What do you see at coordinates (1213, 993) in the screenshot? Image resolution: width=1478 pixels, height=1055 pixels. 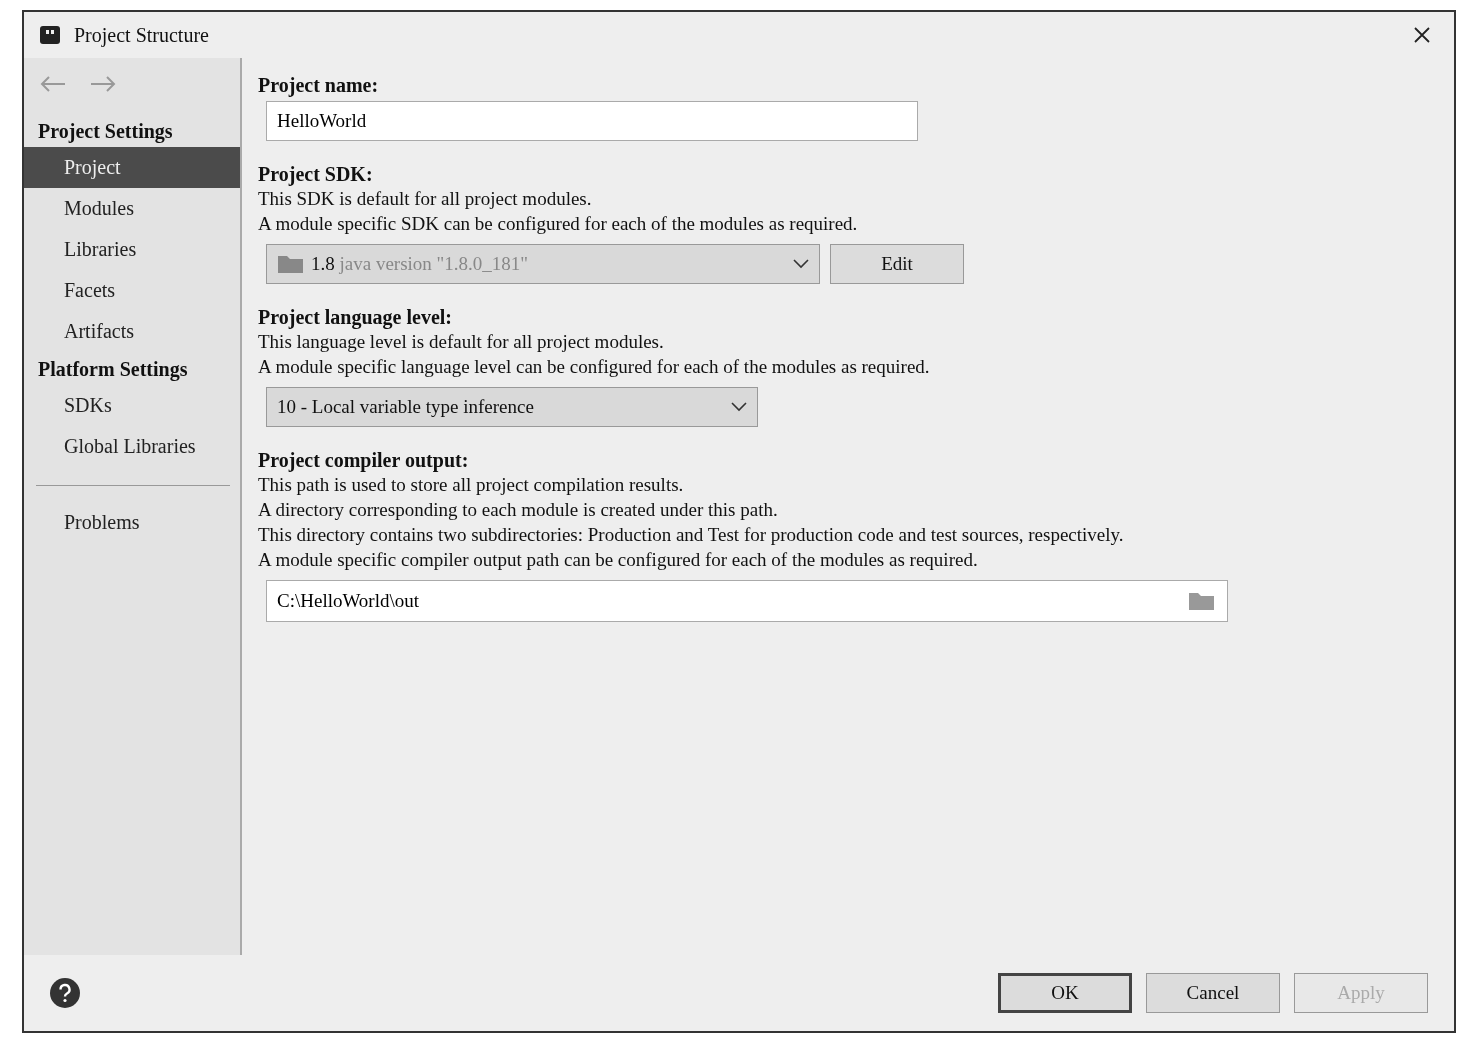 I see `dialog-button: Cancel` at bounding box center [1213, 993].